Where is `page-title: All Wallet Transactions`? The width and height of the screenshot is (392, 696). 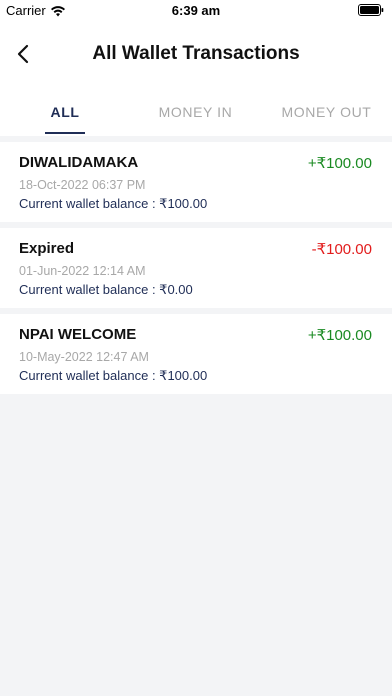
page-title: All Wallet Transactions is located at coordinates (196, 53).